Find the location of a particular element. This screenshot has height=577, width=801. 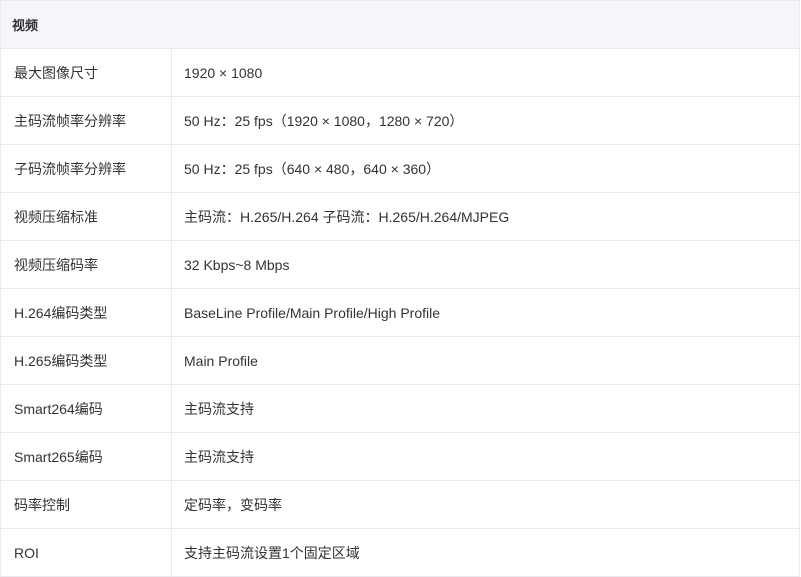

table-row: H.265编码类型 Main Profile is located at coordinates (400, 360).